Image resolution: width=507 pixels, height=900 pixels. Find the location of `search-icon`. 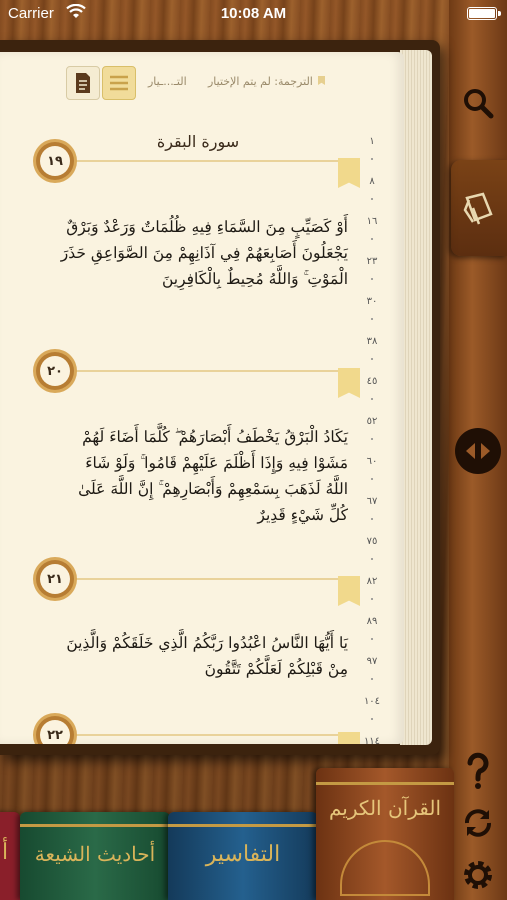

search-icon is located at coordinates (479, 104).